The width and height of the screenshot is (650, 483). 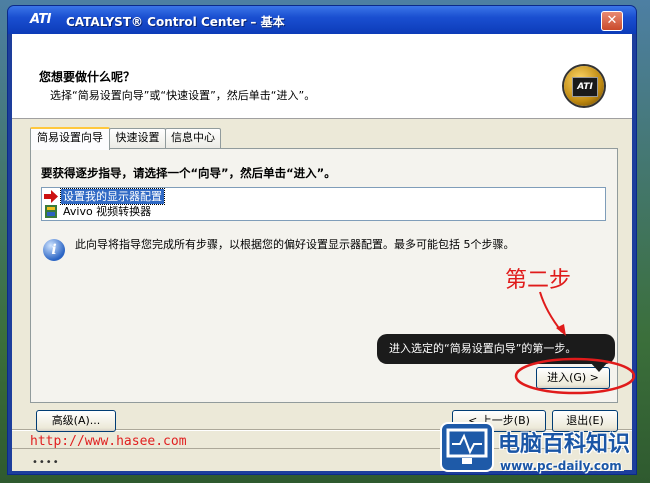 I want to click on instruction-text: 要获得逐步指导，请选择一个“向导”，然后单击“进入”。, so click(x=188, y=173).